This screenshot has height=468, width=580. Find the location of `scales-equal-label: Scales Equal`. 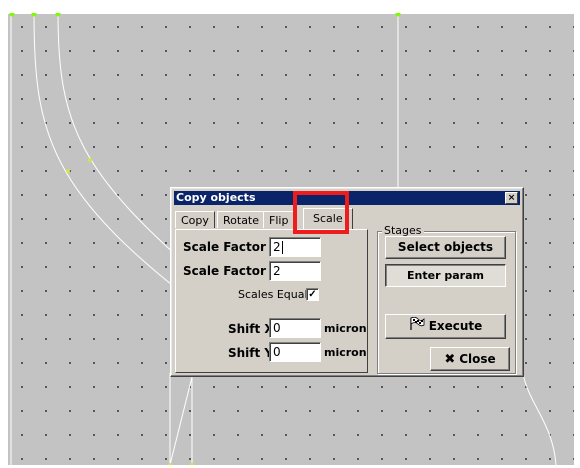

scales-equal-label: Scales Equal is located at coordinates (273, 294).